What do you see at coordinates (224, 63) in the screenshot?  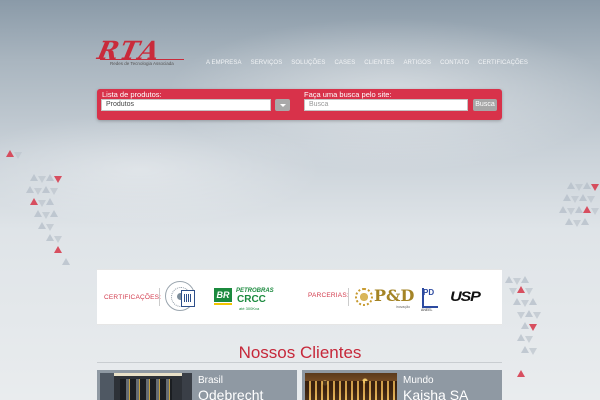 I see `nav-item-a-empresa: A EMPRESA` at bounding box center [224, 63].